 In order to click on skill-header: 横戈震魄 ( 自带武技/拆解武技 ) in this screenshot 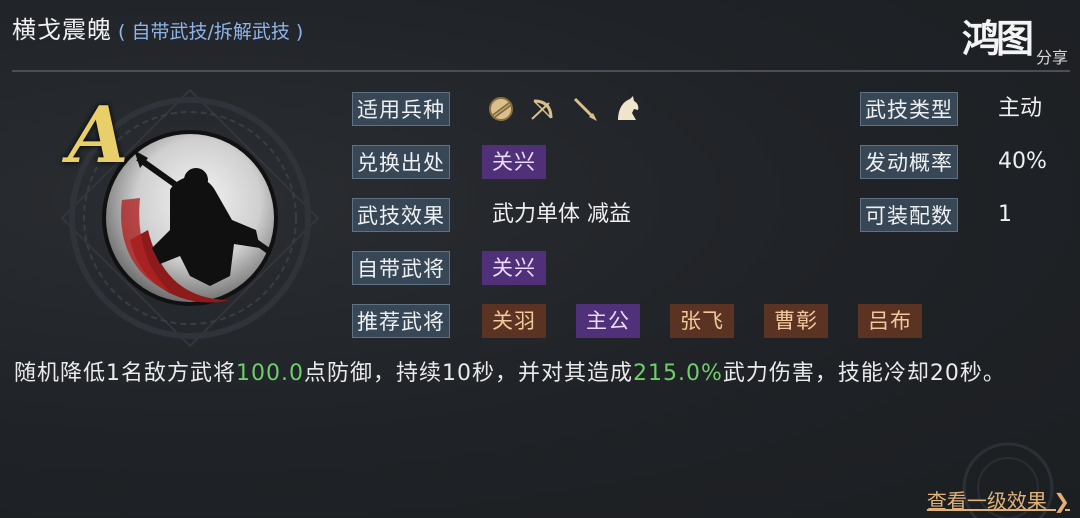, I will do `click(157, 30)`.